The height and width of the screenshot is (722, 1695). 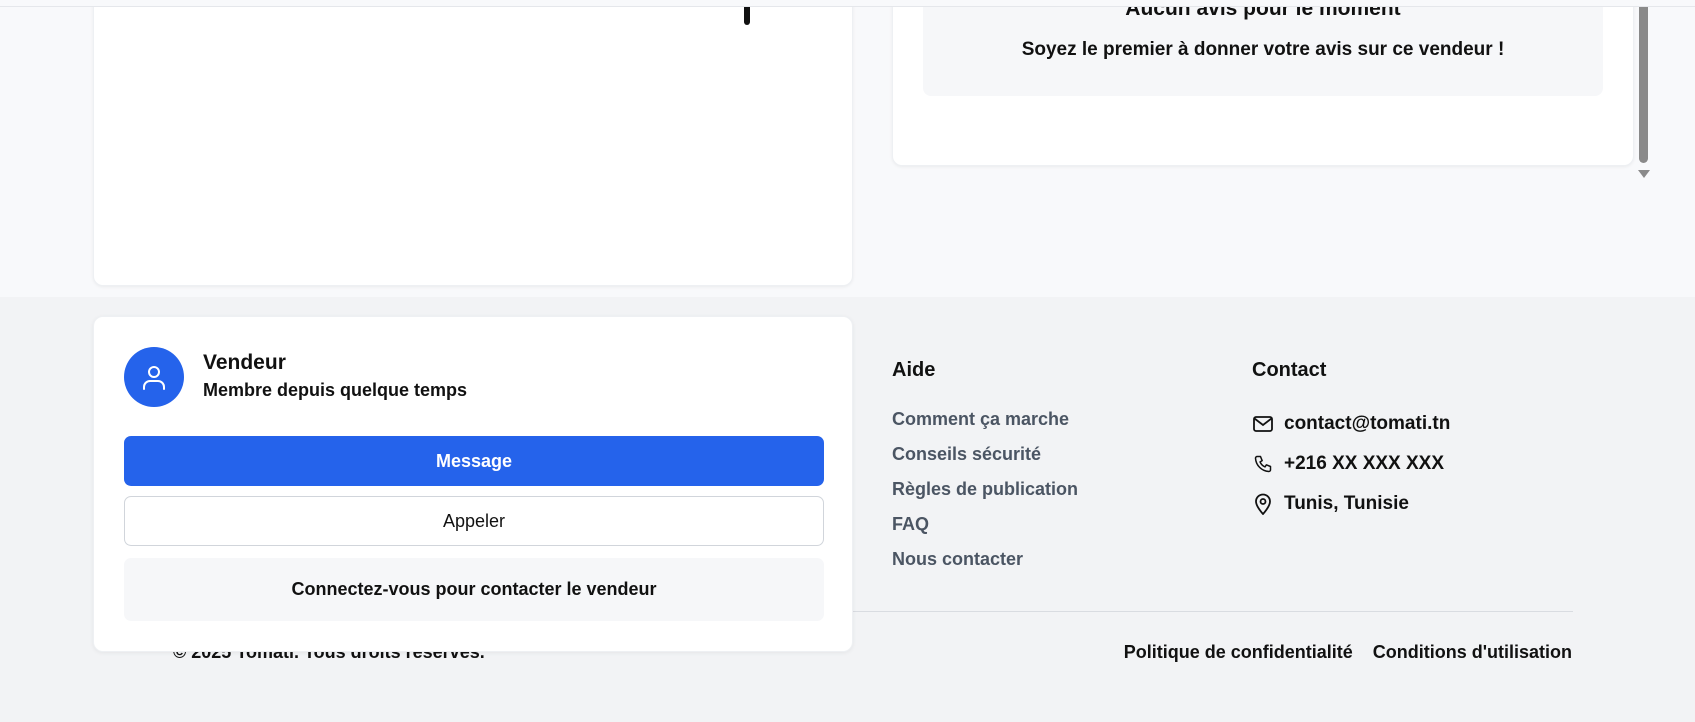 What do you see at coordinates (474, 589) in the screenshot?
I see `login-to-contact-note: Connectez-vous pour contacter le vendeur` at bounding box center [474, 589].